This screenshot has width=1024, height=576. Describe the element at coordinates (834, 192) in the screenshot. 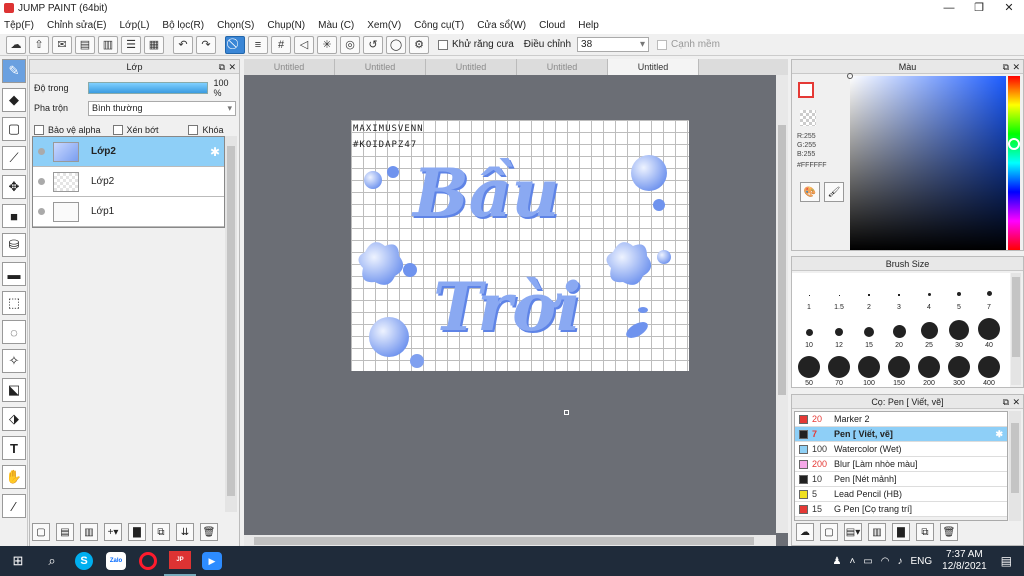

I see `palette-edit-icon: 🖌` at that location.